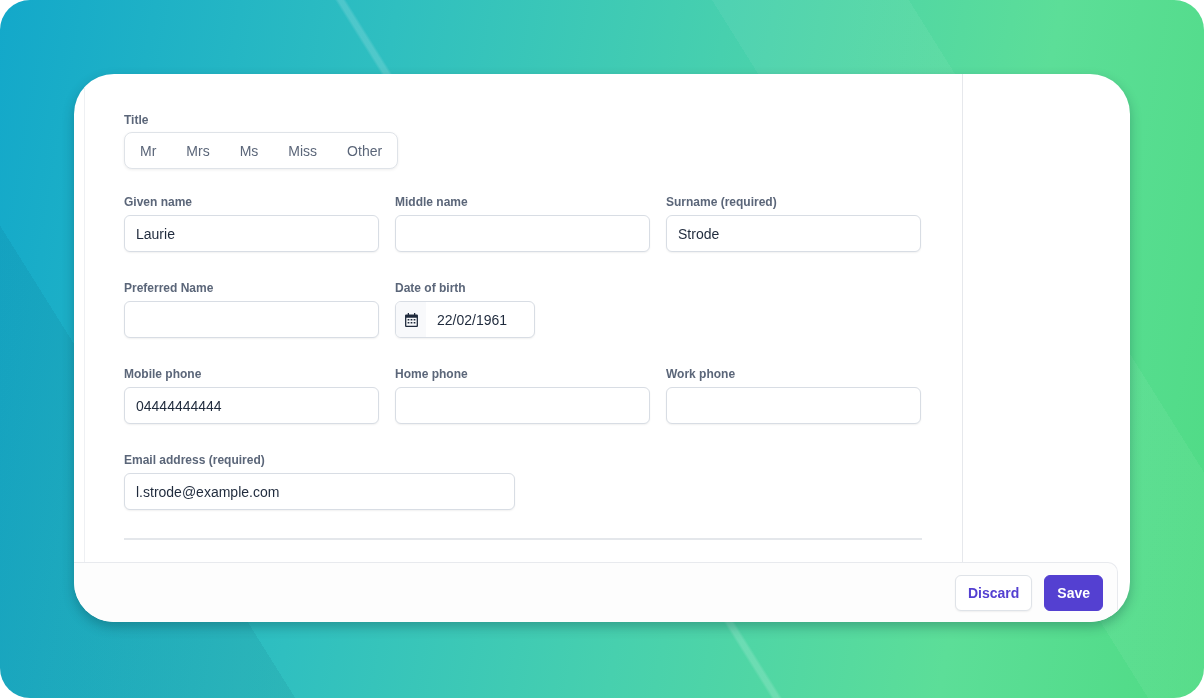 The height and width of the screenshot is (698, 1204). What do you see at coordinates (169, 288) in the screenshot?
I see `field-label: Preferred Name` at bounding box center [169, 288].